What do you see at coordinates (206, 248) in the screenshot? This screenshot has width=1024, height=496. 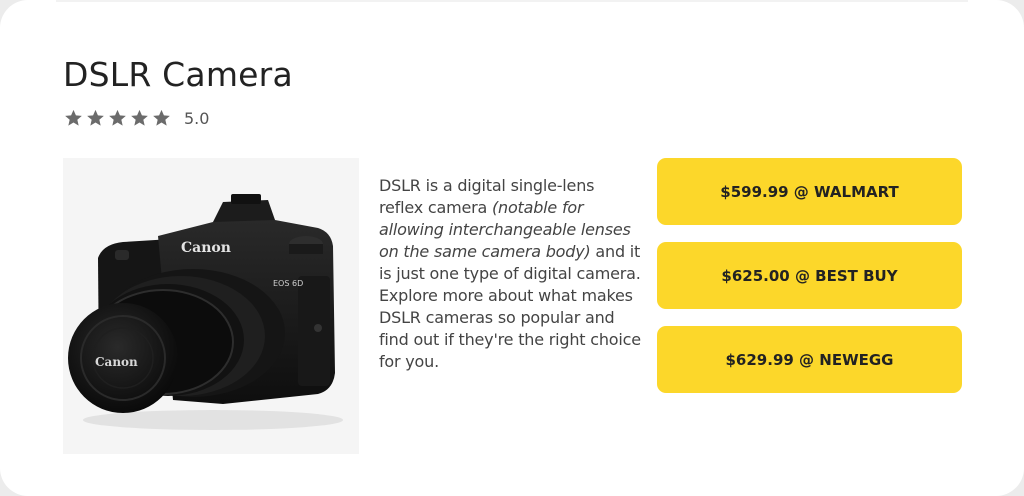 I see `camera-brand: Canon` at bounding box center [206, 248].